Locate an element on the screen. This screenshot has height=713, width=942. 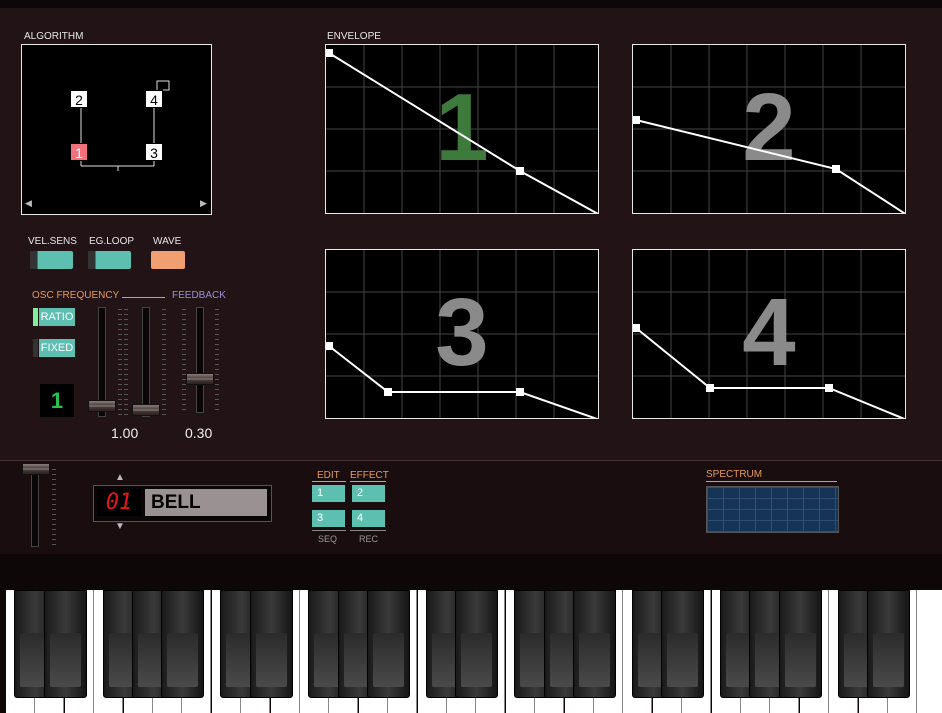
wave-button is located at coordinates (168, 260).